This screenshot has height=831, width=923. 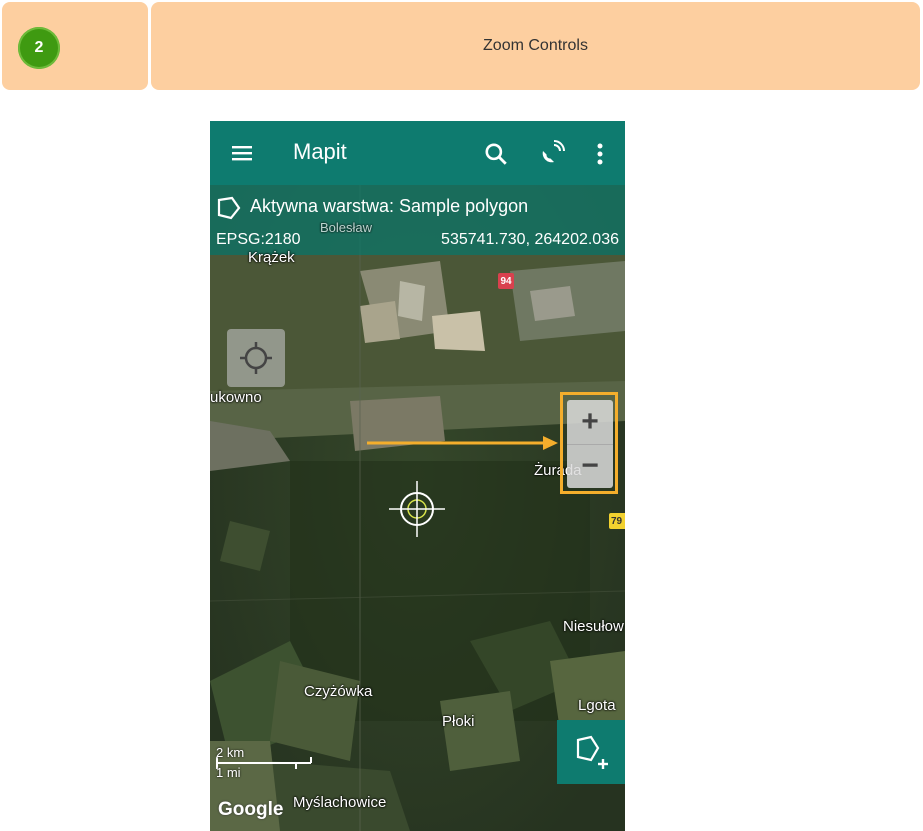 I want to click on more-vert-icon, so click(x=600, y=154).